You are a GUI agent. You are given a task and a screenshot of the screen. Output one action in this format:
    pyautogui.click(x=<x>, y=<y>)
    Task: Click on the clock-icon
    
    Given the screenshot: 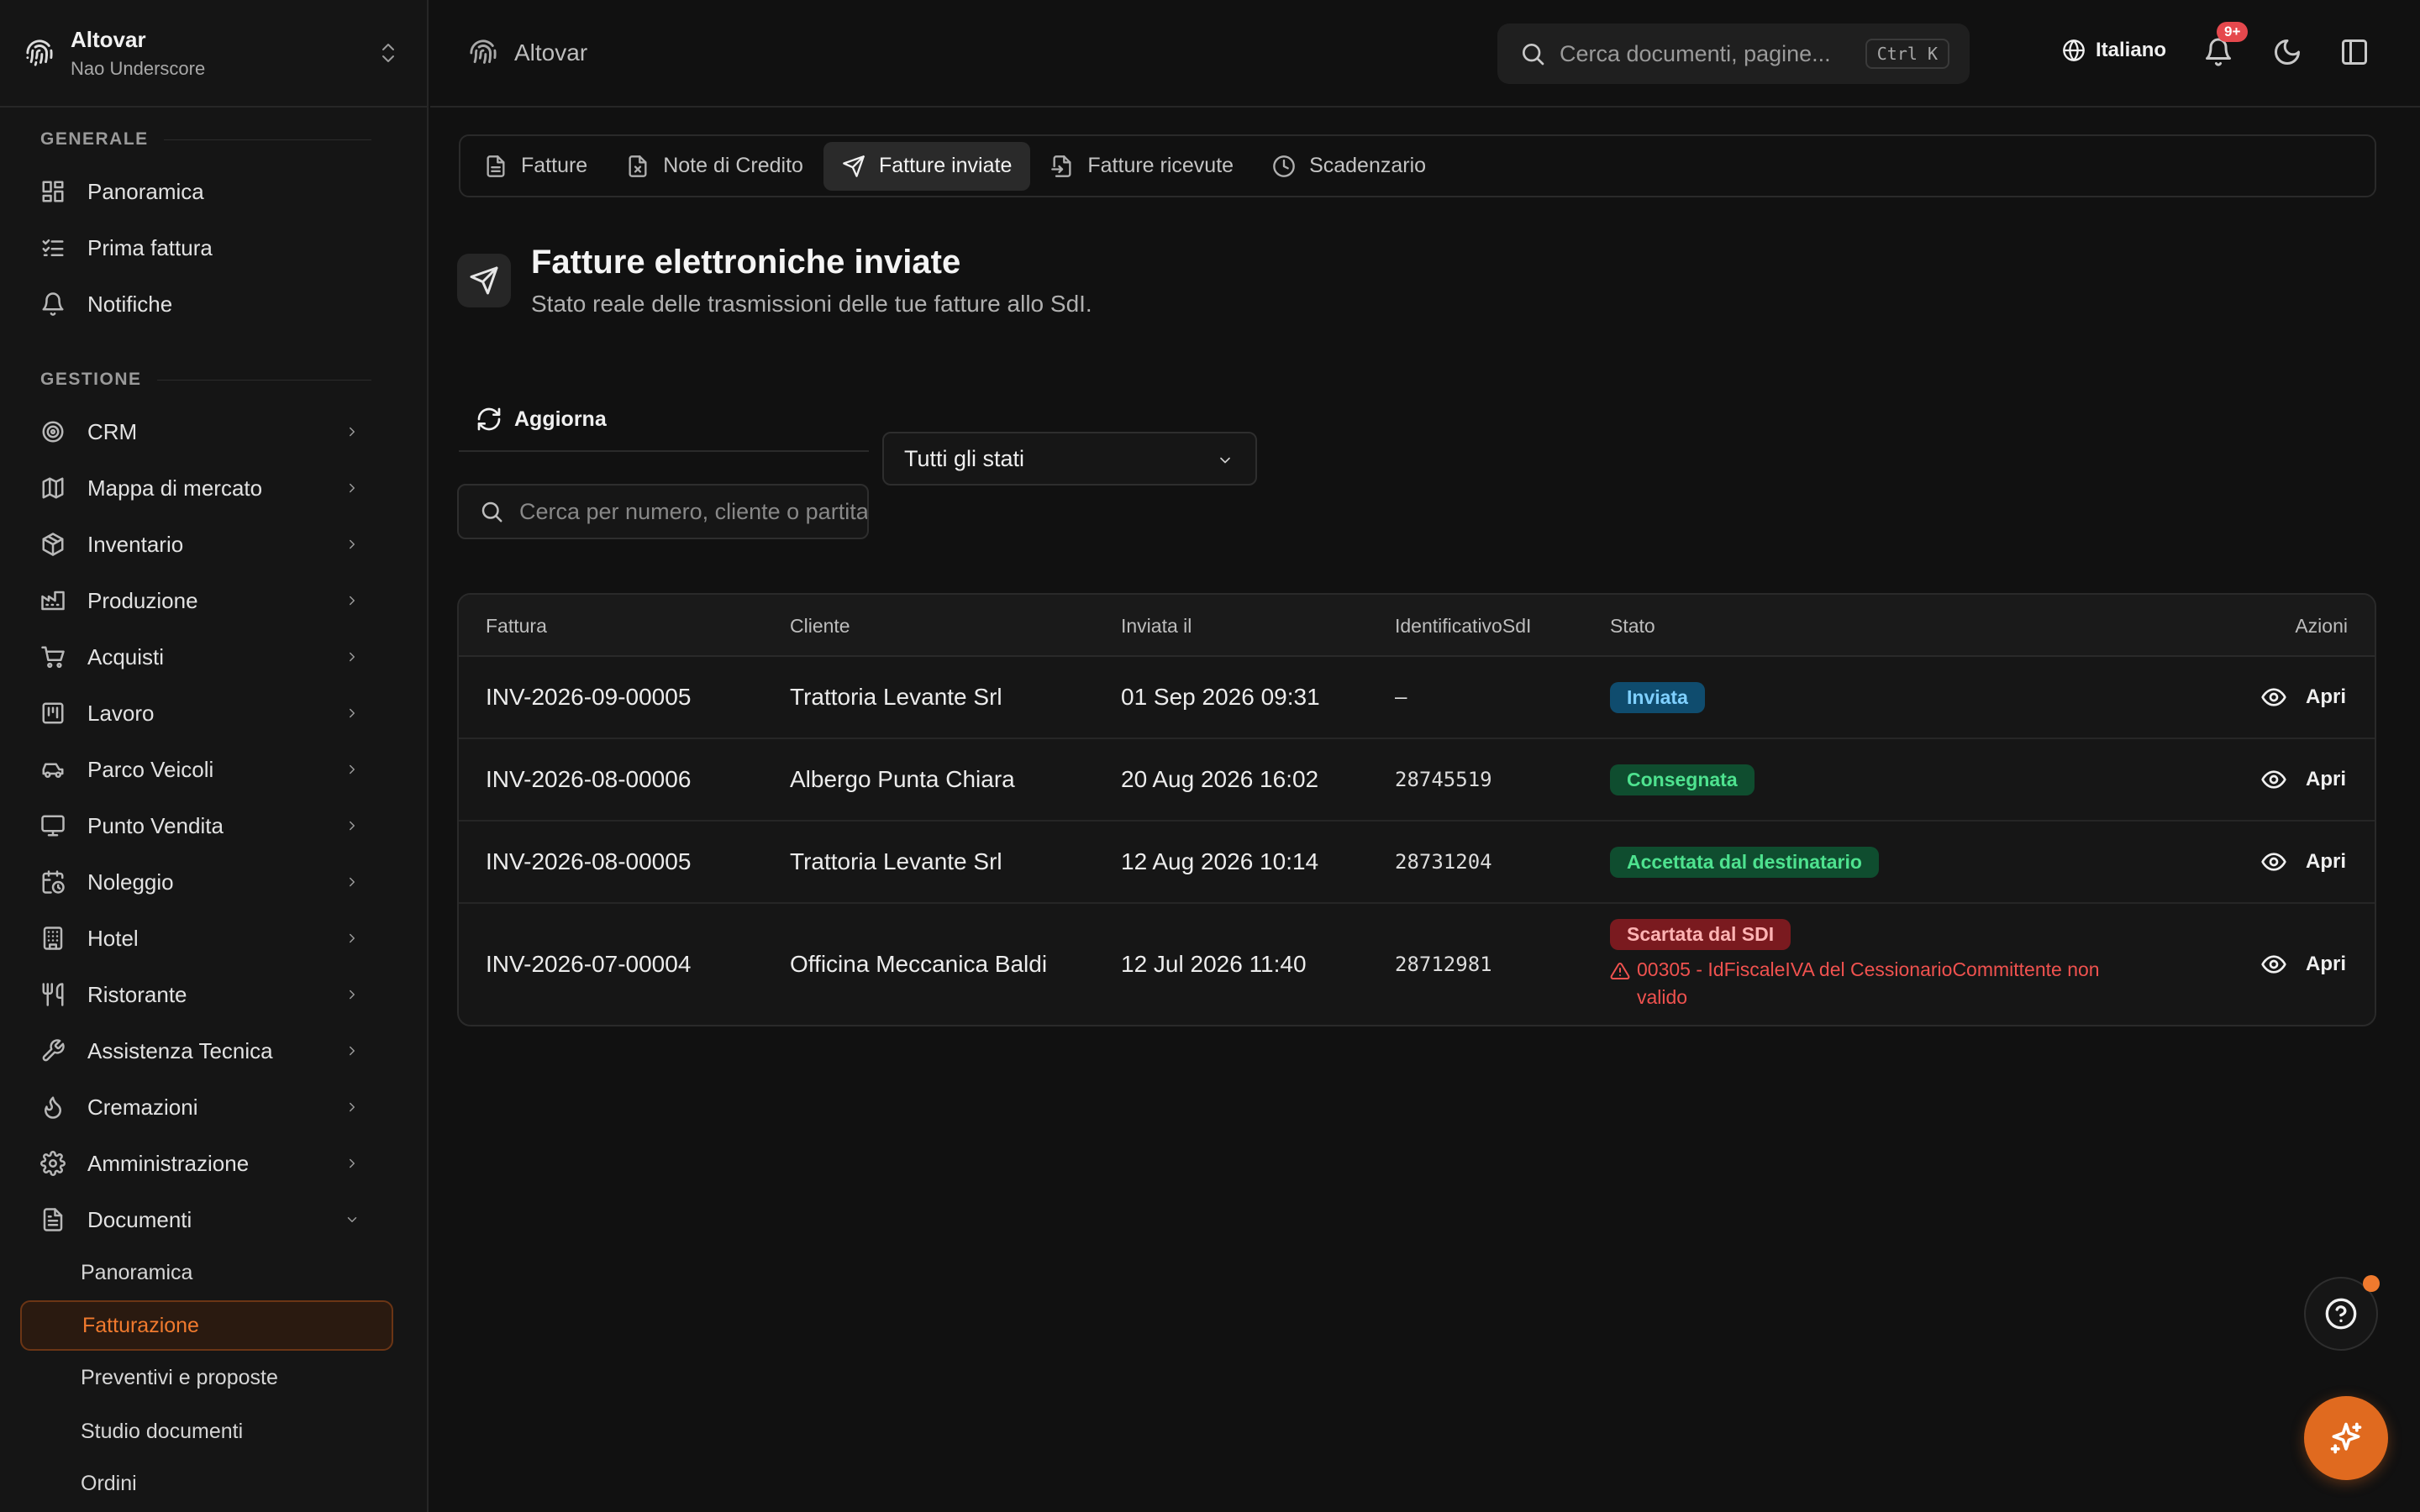 What is the action you would take?
    pyautogui.click(x=1284, y=166)
    